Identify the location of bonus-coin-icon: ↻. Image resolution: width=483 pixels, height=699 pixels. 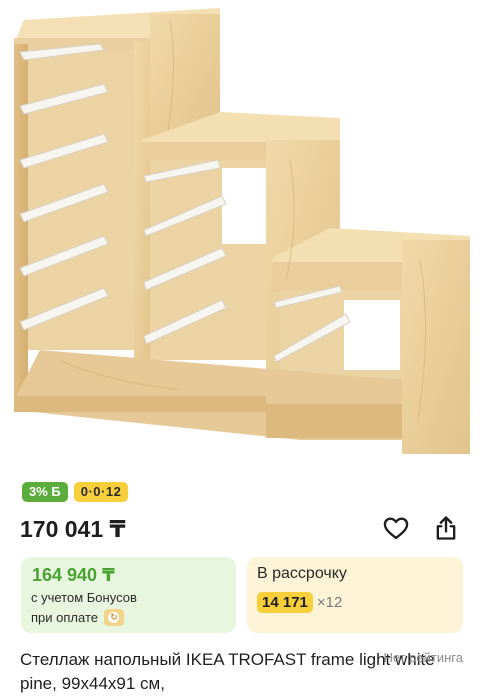
(113, 617).